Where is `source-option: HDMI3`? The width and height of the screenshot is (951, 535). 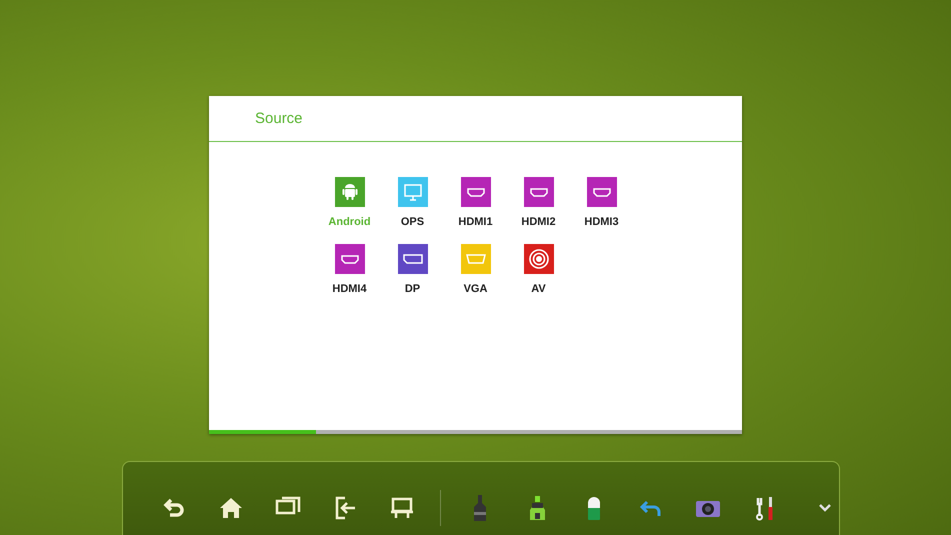
source-option: HDMI3 is located at coordinates (601, 202).